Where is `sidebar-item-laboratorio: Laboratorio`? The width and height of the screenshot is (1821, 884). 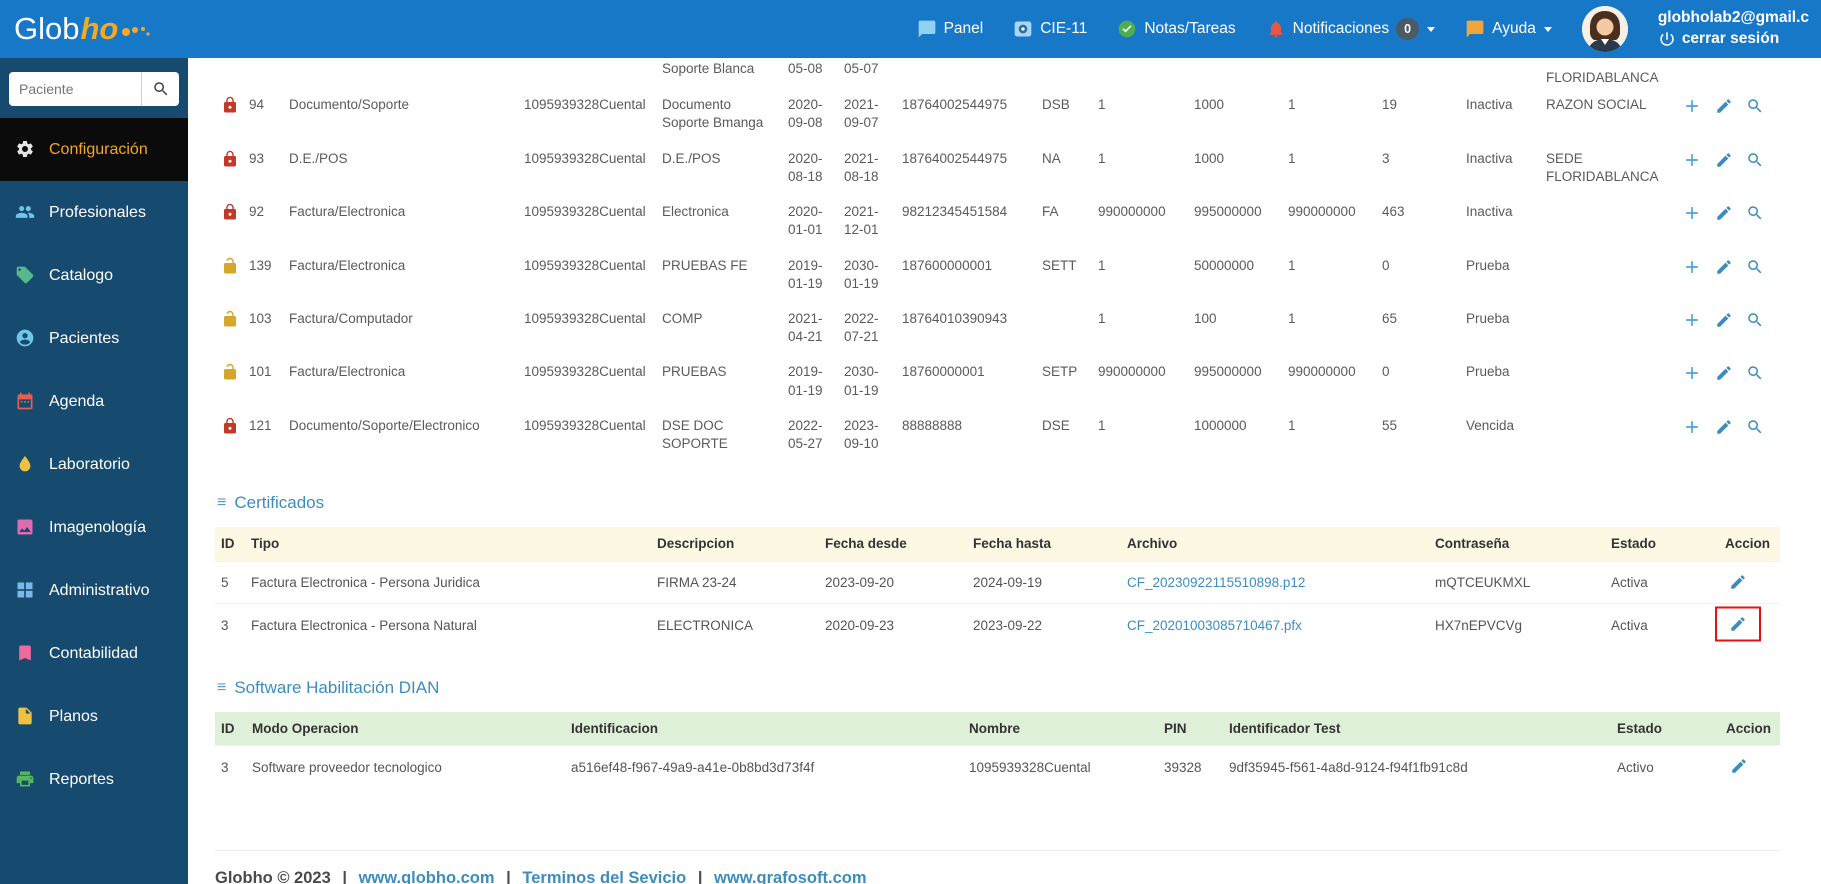
sidebar-item-laboratorio: Laboratorio is located at coordinates (94, 464).